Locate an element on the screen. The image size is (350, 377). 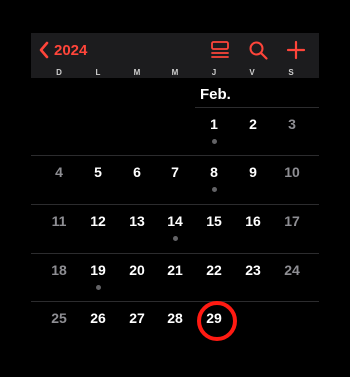
weekday-label: J is located at coordinates (214, 72).